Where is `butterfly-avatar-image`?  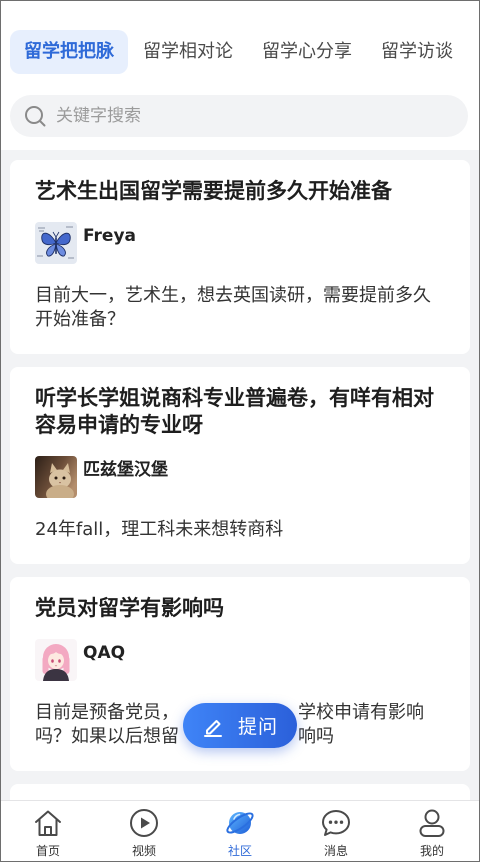
butterfly-avatar-image is located at coordinates (56, 243).